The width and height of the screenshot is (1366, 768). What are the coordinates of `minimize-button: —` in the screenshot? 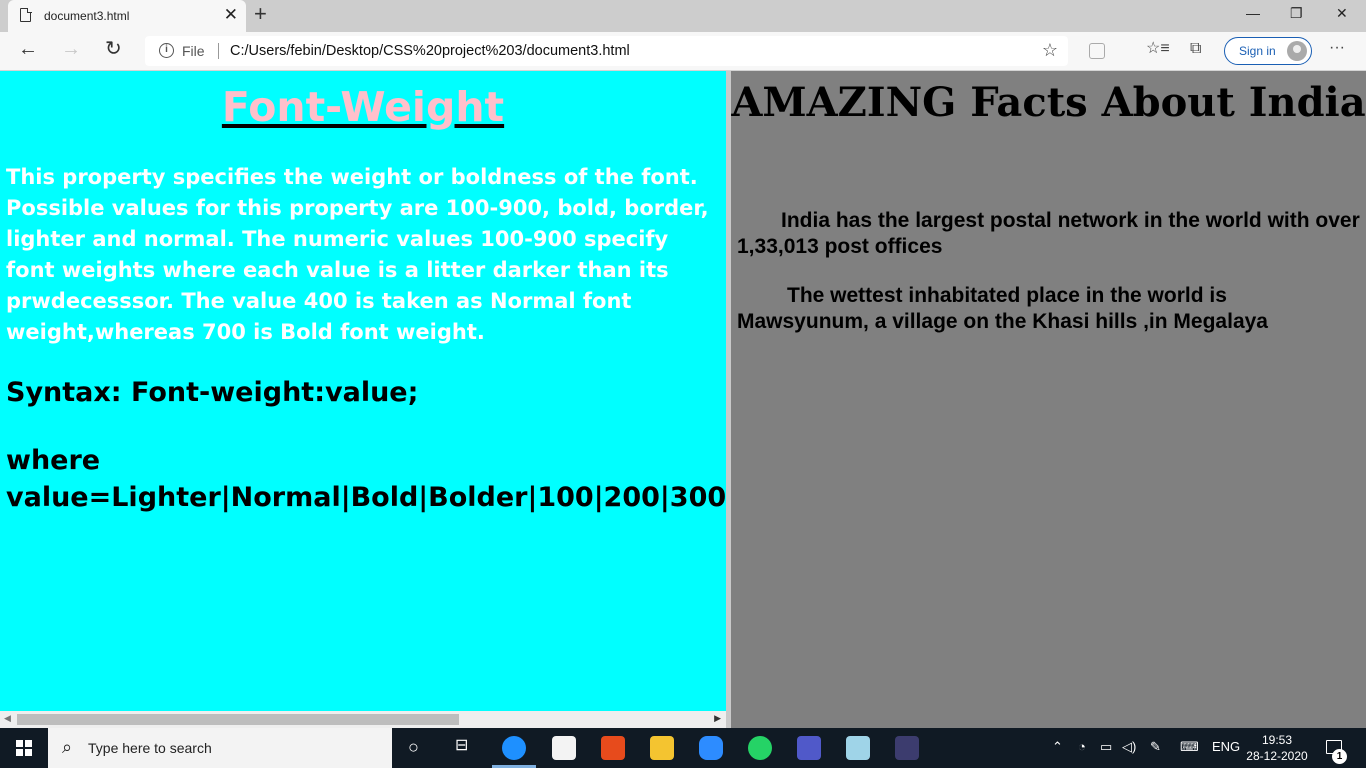 It's located at (1253, 13).